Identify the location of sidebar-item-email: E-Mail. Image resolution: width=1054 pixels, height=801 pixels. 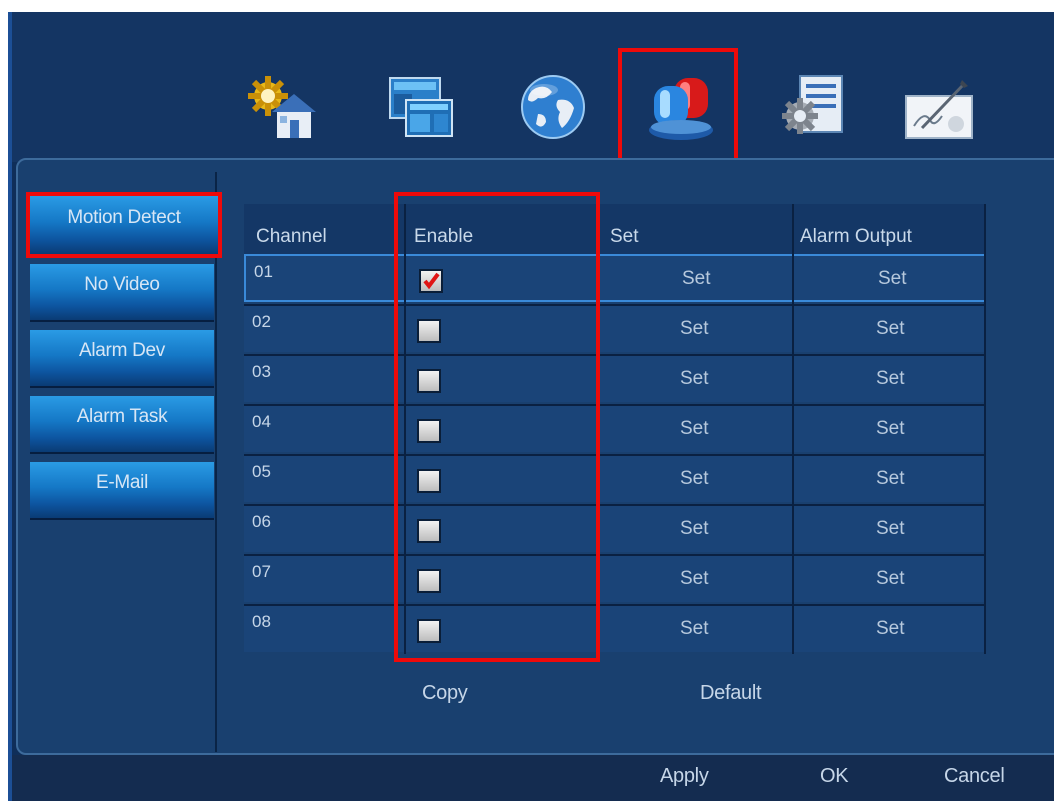
(122, 491).